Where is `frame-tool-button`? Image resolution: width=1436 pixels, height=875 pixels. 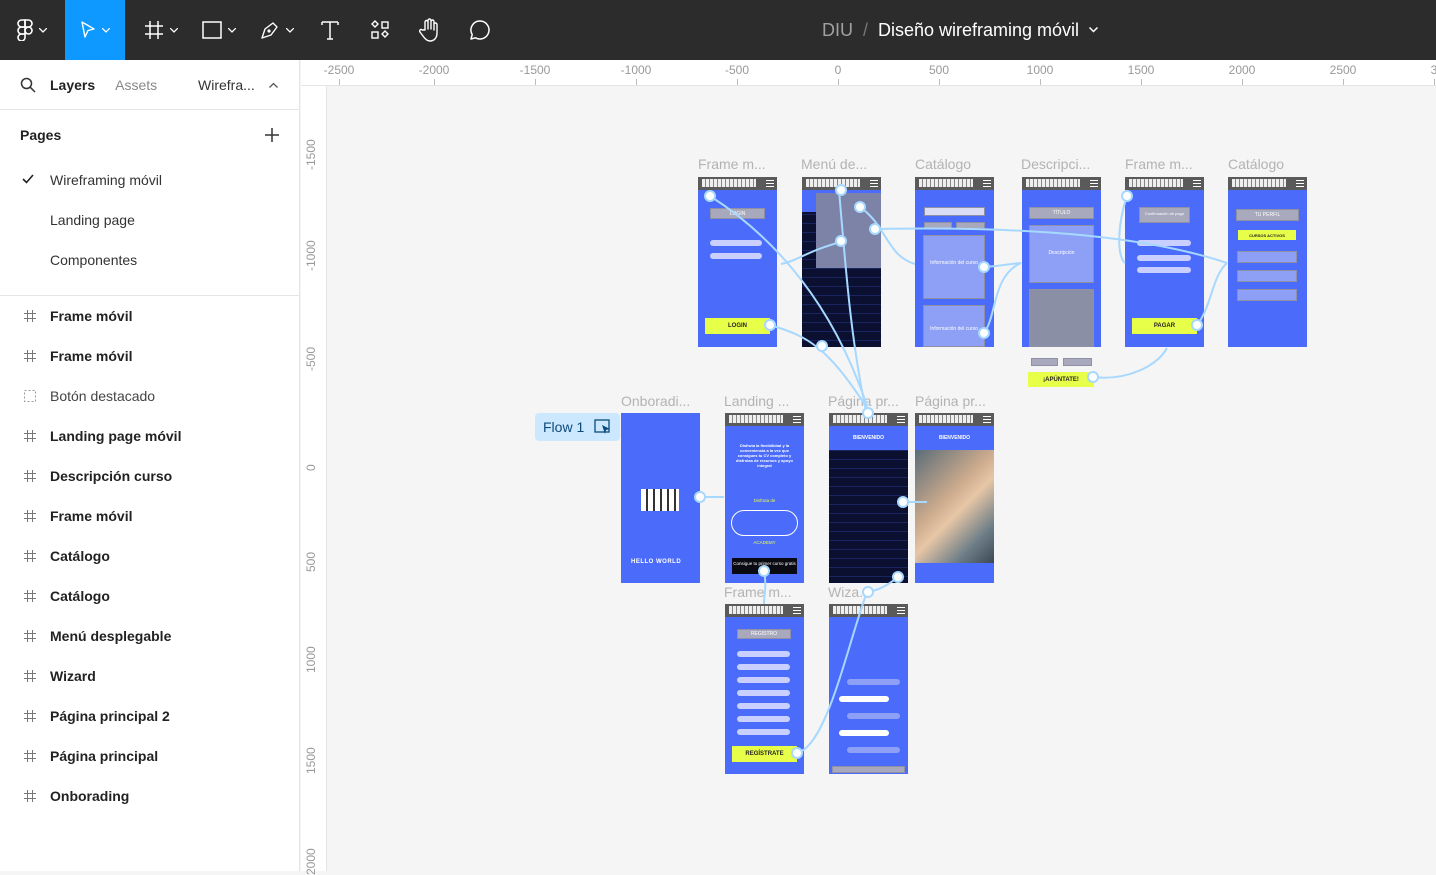
frame-tool-button is located at coordinates (161, 30).